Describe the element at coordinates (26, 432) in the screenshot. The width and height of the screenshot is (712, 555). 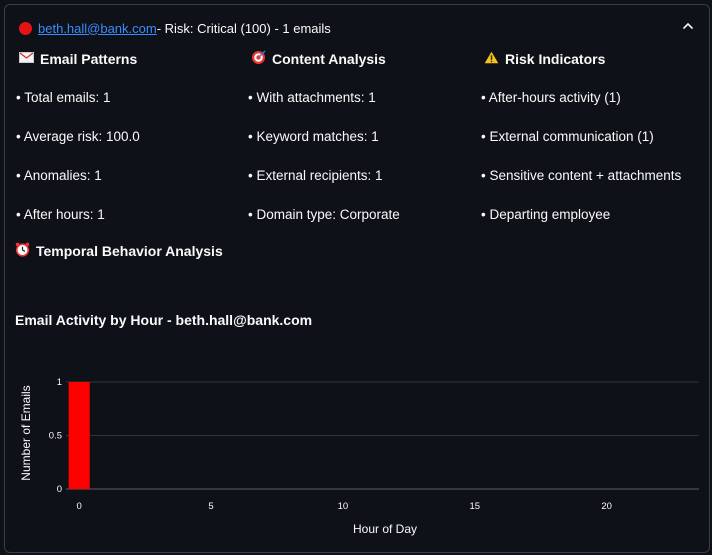
I see `y-axis-label: Number of Emails` at that location.